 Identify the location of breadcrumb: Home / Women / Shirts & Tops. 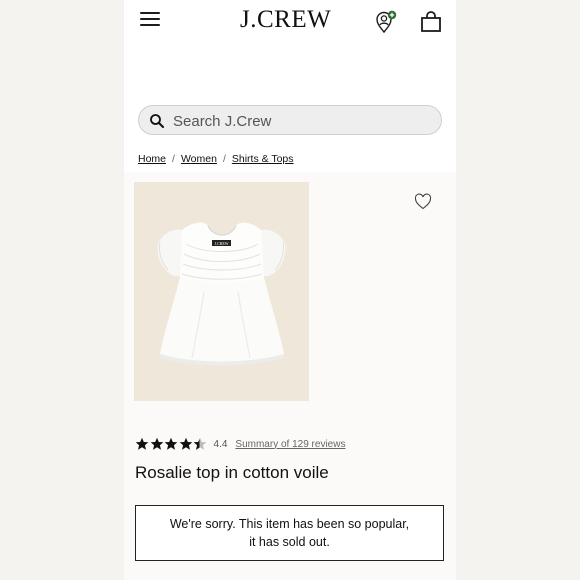
(216, 159).